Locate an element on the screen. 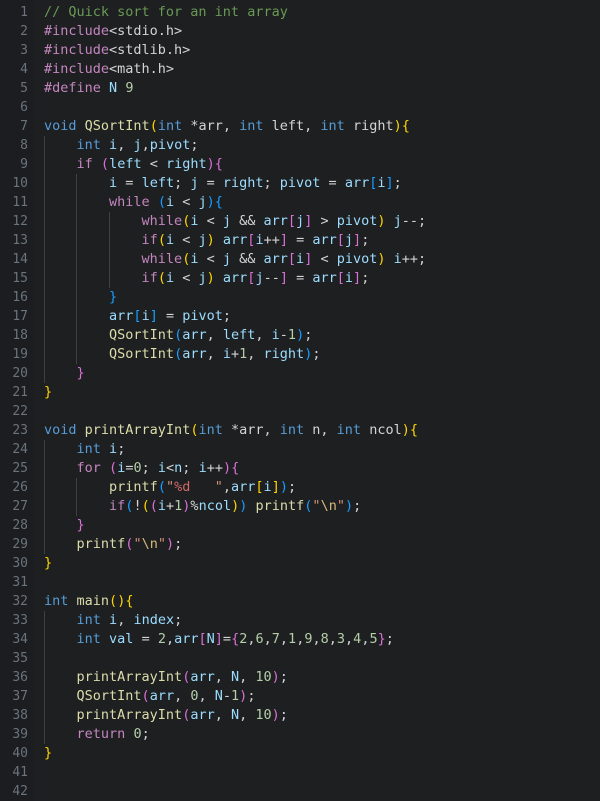 This screenshot has width=600, height=801. token-keyword: return is located at coordinates (101, 734).